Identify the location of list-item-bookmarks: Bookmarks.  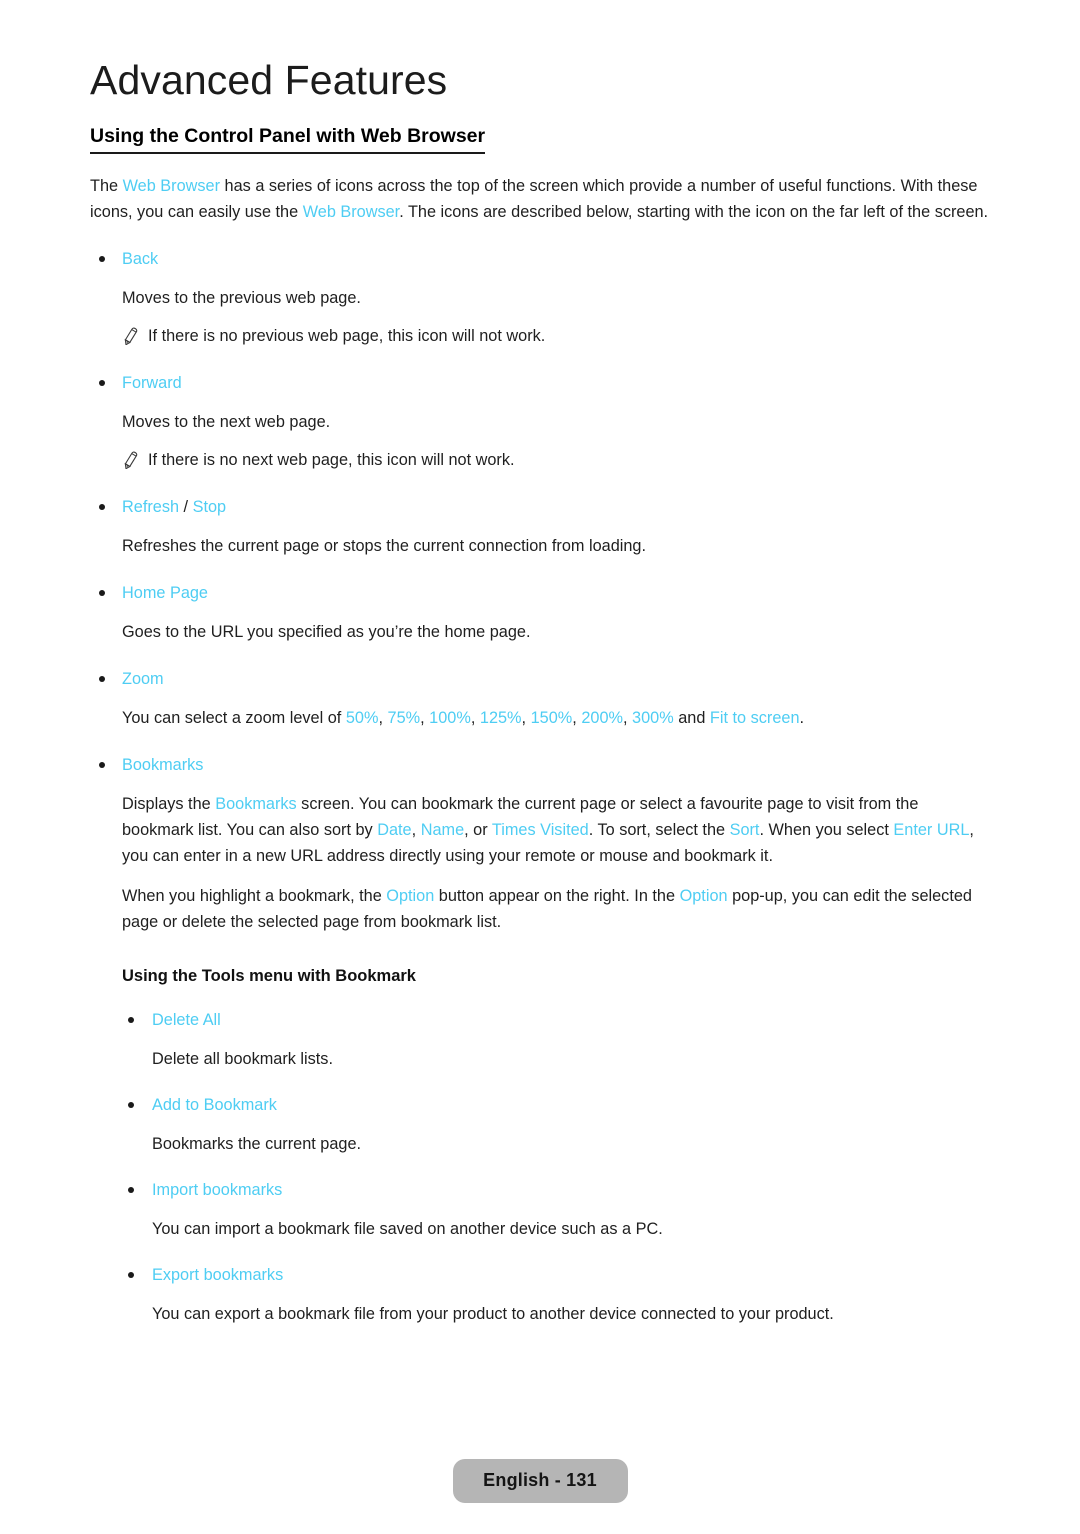
(542, 765).